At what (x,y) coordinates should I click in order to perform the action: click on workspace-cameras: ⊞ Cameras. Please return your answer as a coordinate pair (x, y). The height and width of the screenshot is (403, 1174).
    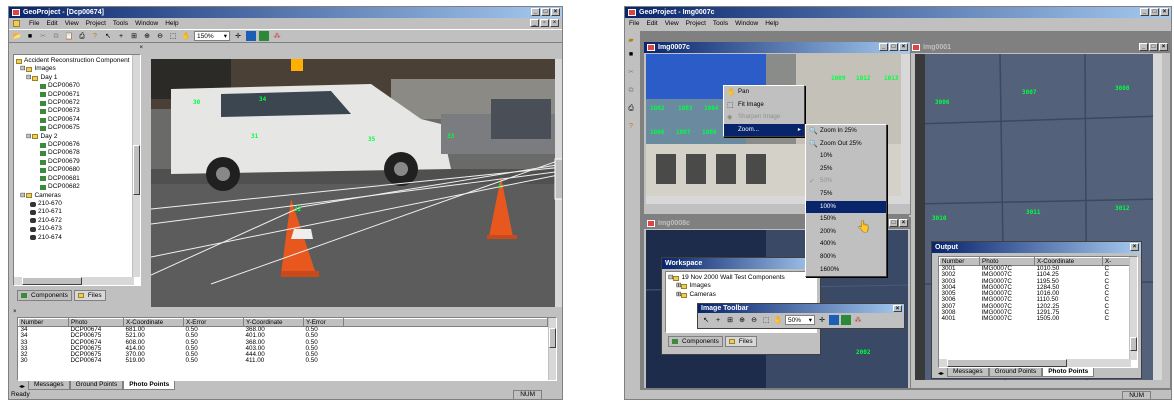
    Looking at the image, I should click on (741, 295).